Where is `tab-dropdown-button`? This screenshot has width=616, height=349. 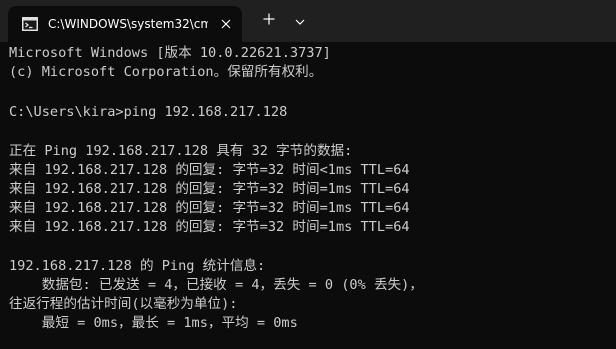 tab-dropdown-button is located at coordinates (300, 21).